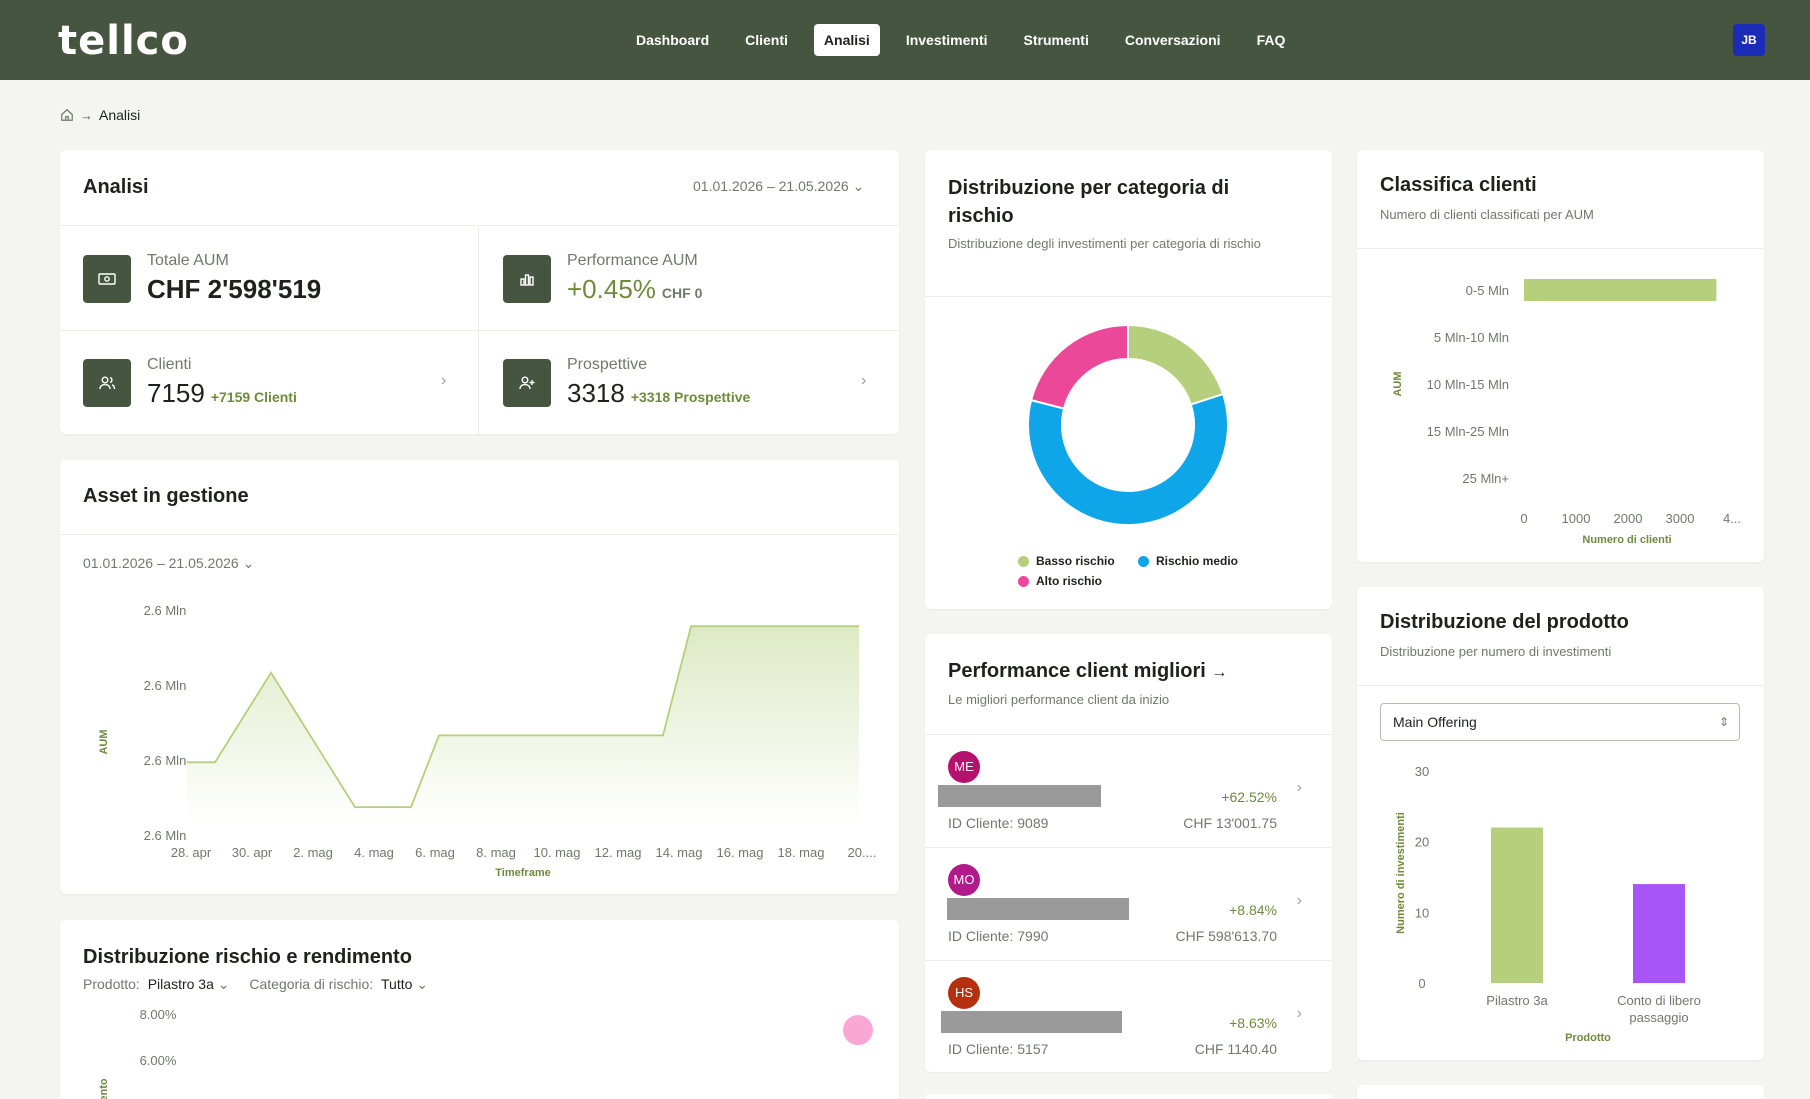 The width and height of the screenshot is (1810, 1099). Describe the element at coordinates (1401, 873) in the screenshot. I see `product-ylabel: Numero di investimenti` at that location.